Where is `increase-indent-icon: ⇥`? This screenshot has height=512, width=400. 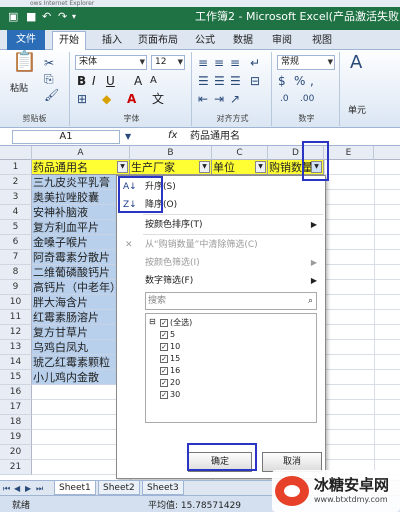 increase-indent-icon: ⇥ is located at coordinates (219, 99).